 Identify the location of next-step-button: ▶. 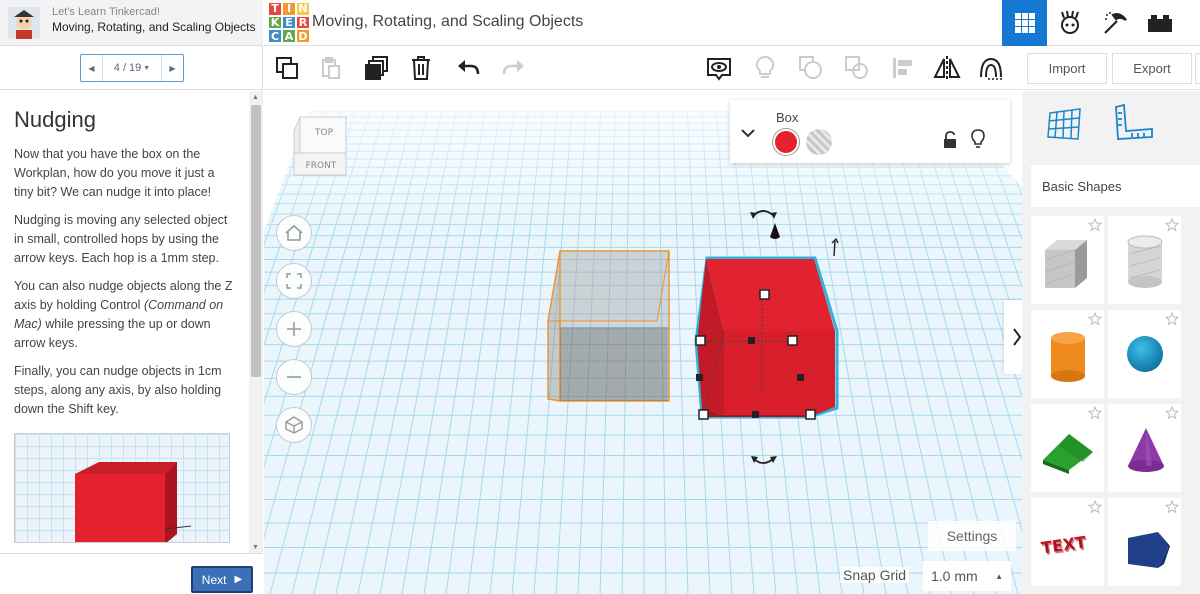
(172, 68).